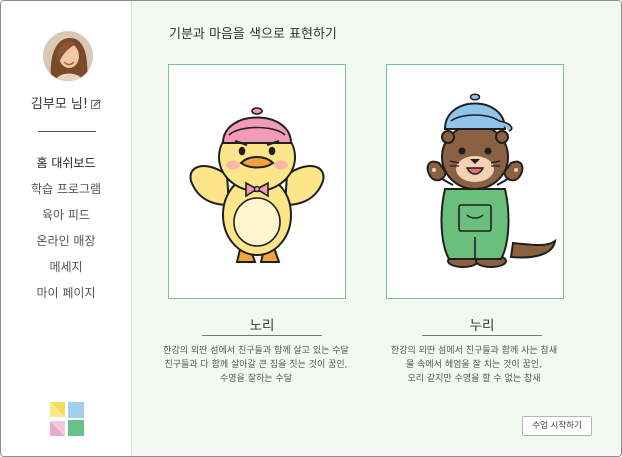 The height and width of the screenshot is (457, 622). What do you see at coordinates (66, 244) in the screenshot?
I see `nav-item-online-store: 온라인 매장` at bounding box center [66, 244].